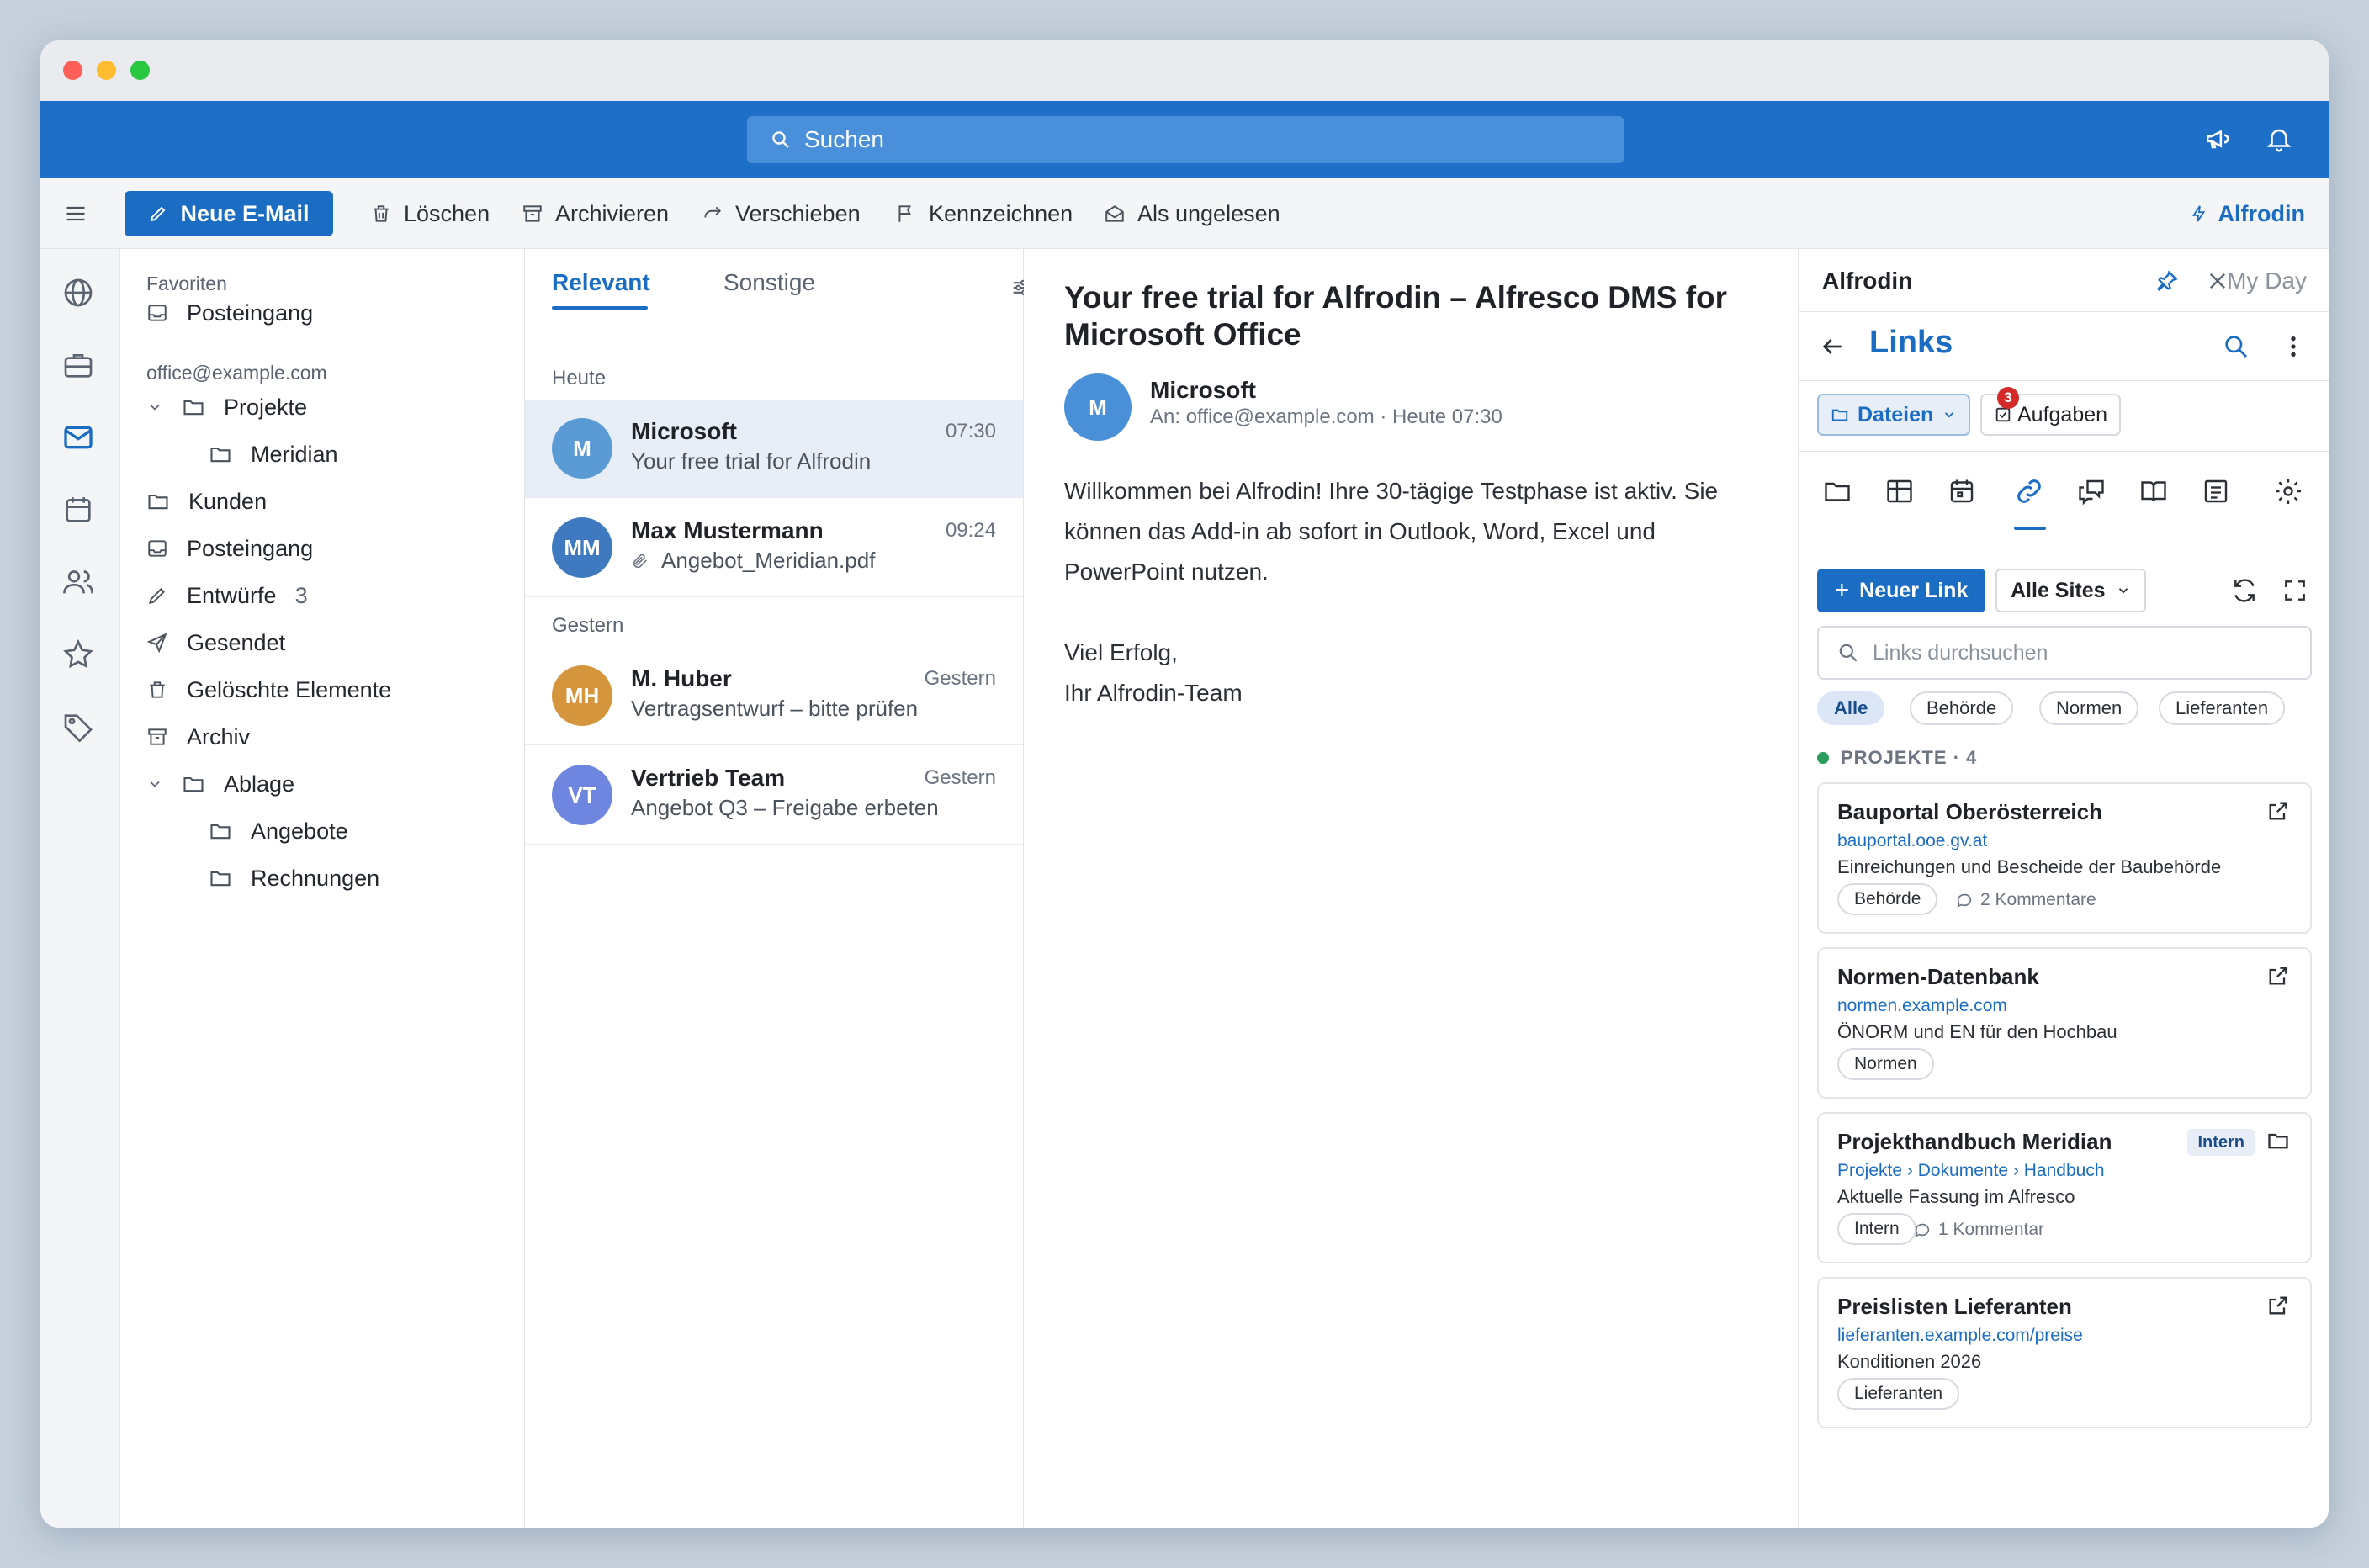  I want to click on delete-button: Löschen, so click(430, 213).